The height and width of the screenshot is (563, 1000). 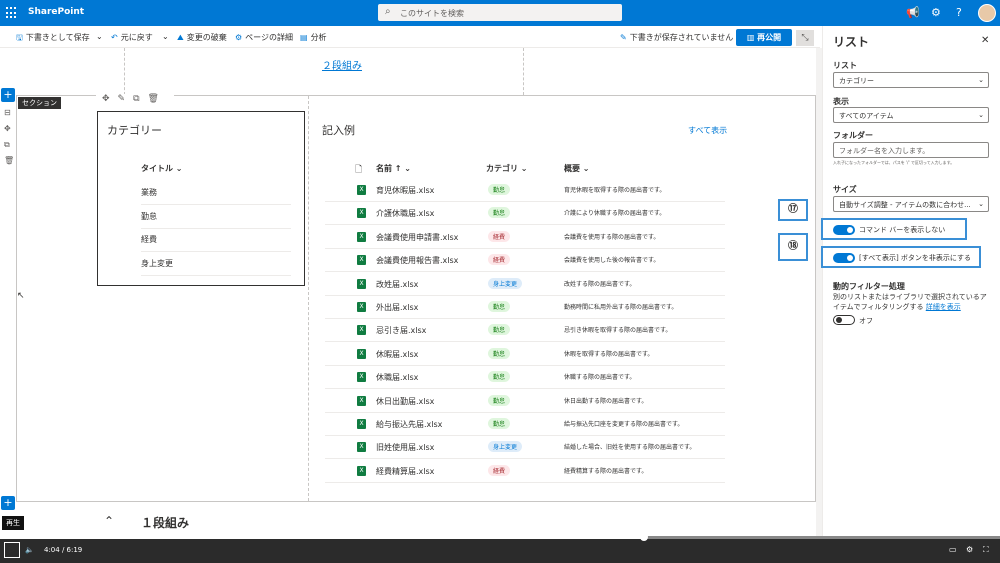 What do you see at coordinates (8, 95) in the screenshot?
I see `add-section-top-button: +` at bounding box center [8, 95].